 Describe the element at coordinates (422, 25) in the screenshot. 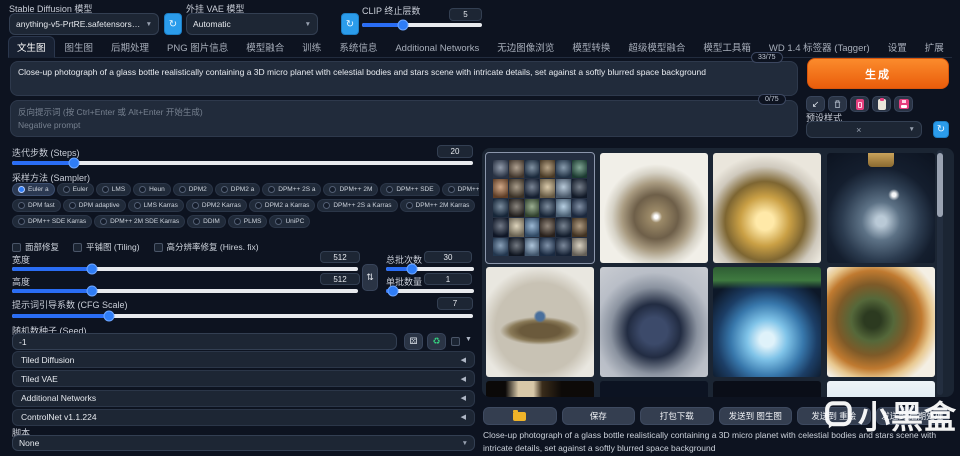

I see `clip-skip-slider` at that location.